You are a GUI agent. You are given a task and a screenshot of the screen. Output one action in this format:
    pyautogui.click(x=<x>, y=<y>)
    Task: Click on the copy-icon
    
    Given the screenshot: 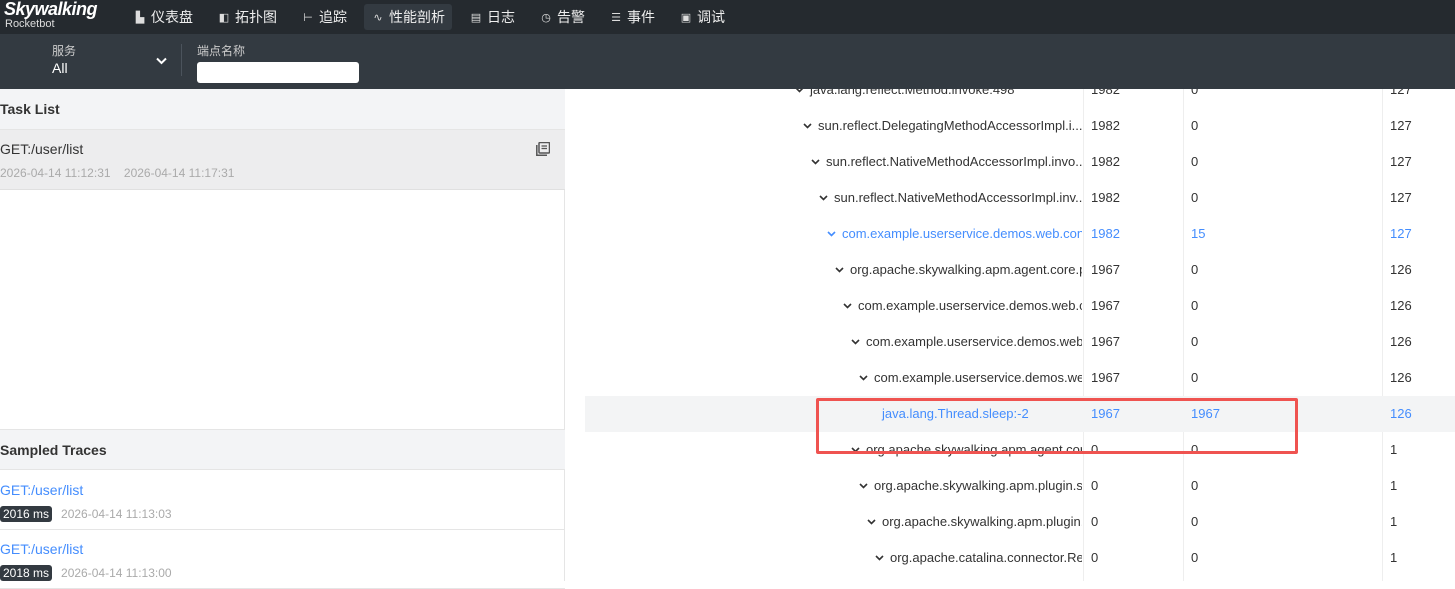 What is the action you would take?
    pyautogui.click(x=543, y=148)
    